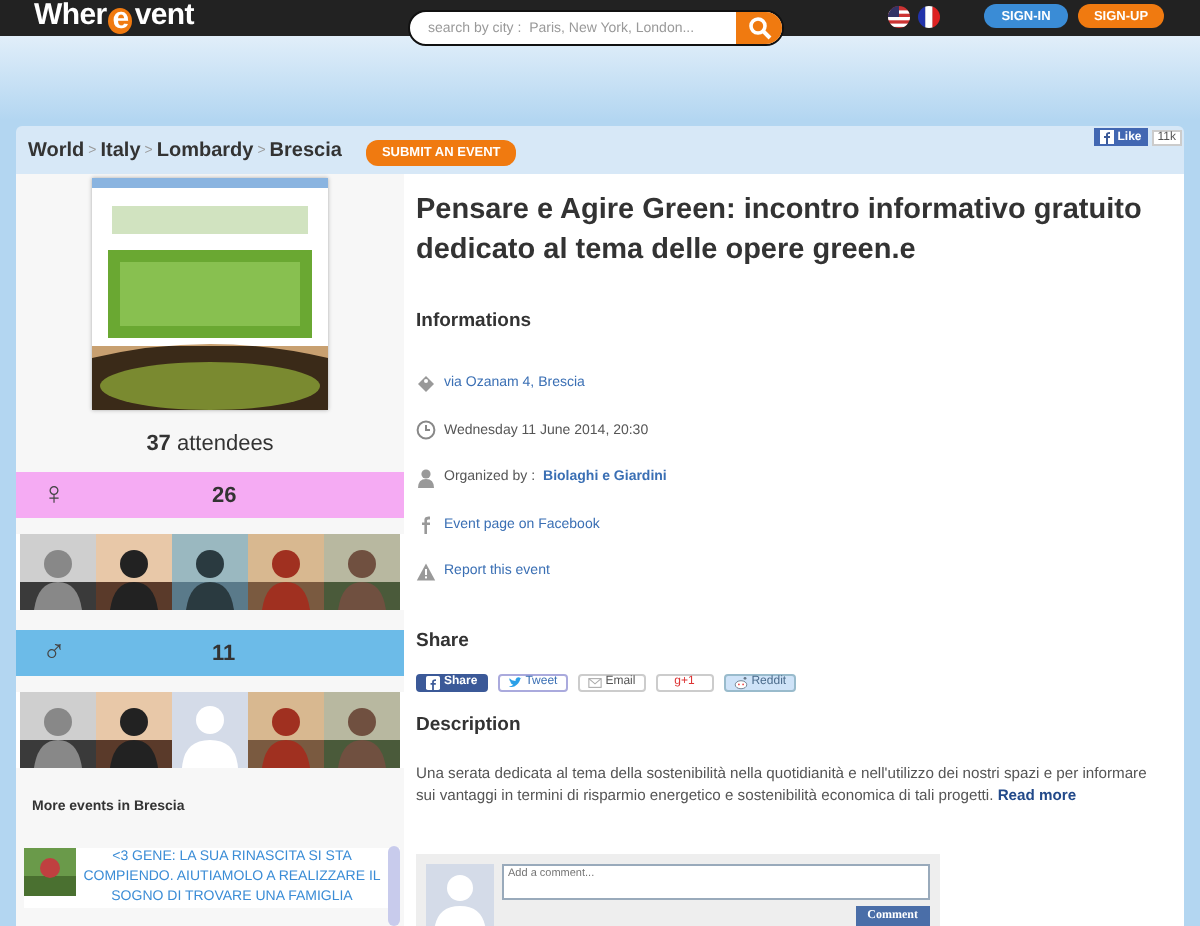 This screenshot has width=1200, height=926. What do you see at coordinates (394, 886) in the screenshot?
I see `scrollbar` at bounding box center [394, 886].